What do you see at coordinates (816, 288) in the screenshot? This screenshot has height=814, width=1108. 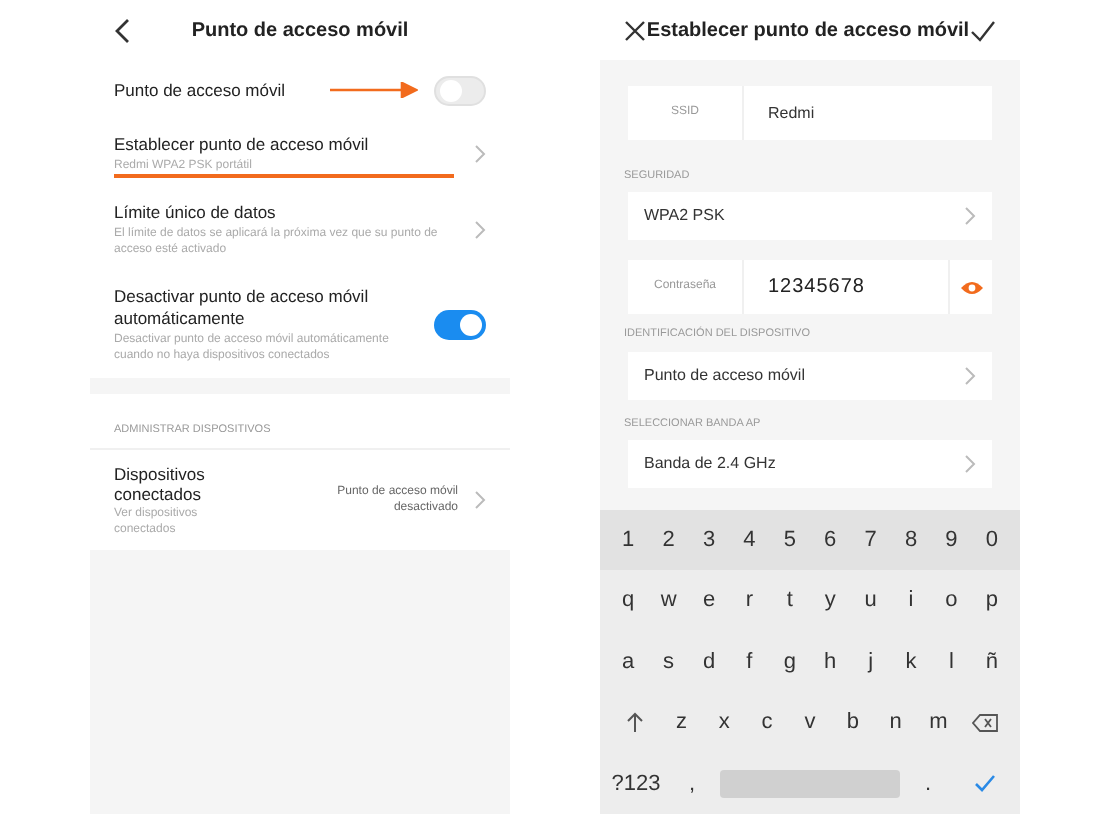 I see `field-value: 12345678` at bounding box center [816, 288].